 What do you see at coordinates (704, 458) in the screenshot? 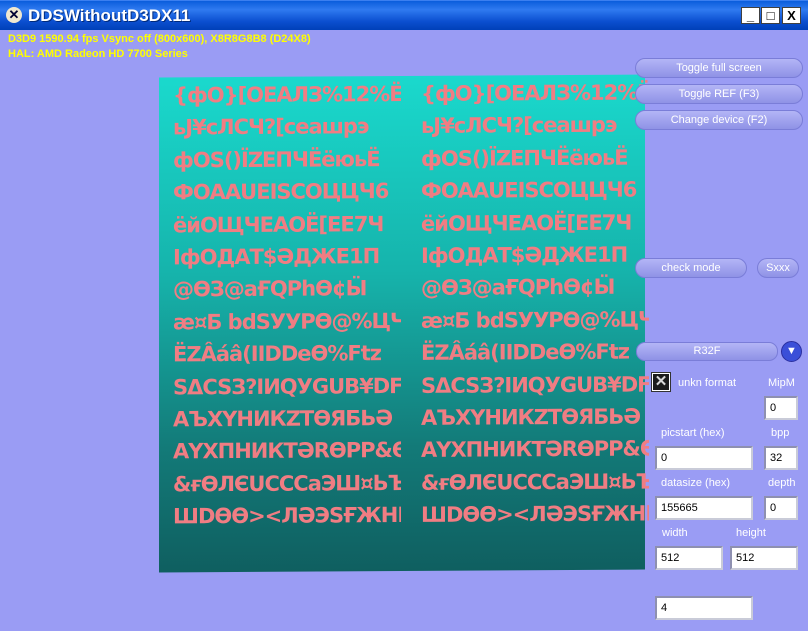
I see `picstart-field: 0` at bounding box center [704, 458].